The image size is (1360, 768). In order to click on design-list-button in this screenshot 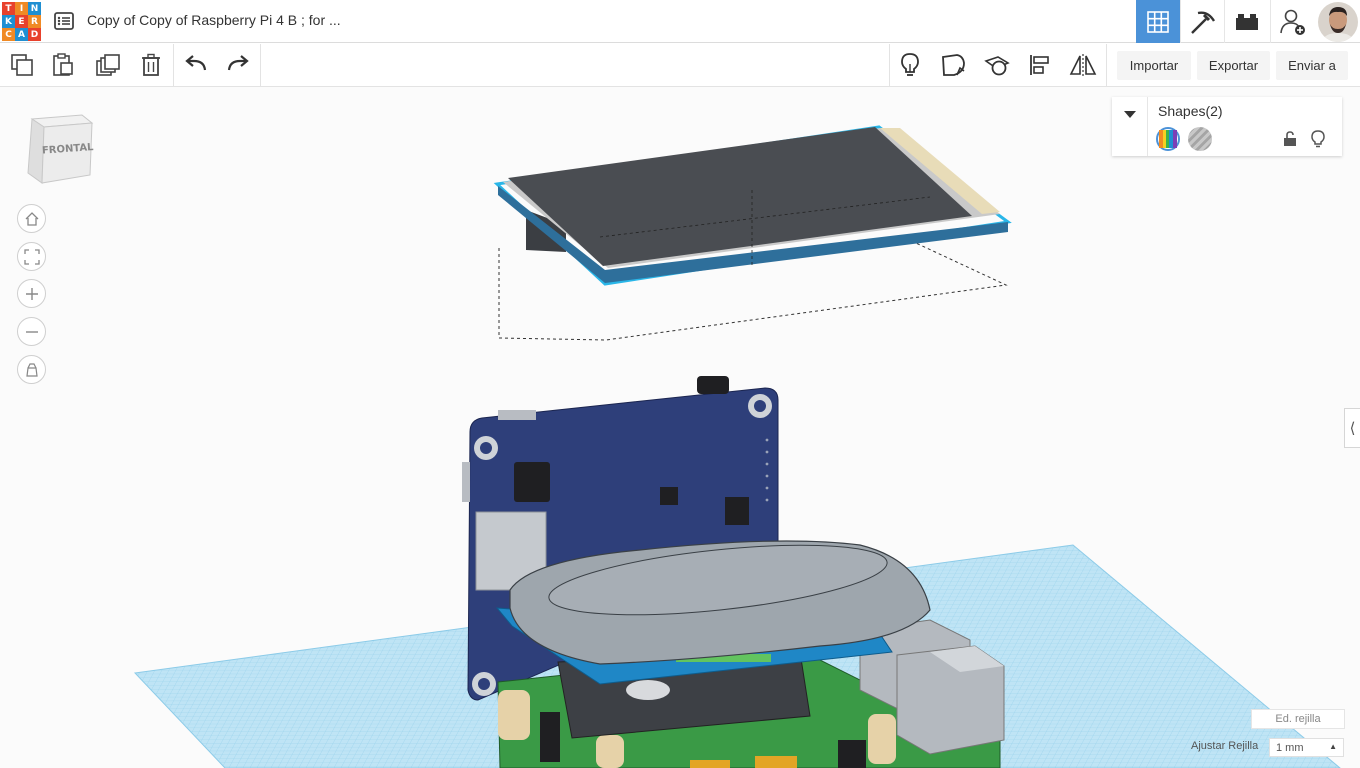, I will do `click(64, 21)`.